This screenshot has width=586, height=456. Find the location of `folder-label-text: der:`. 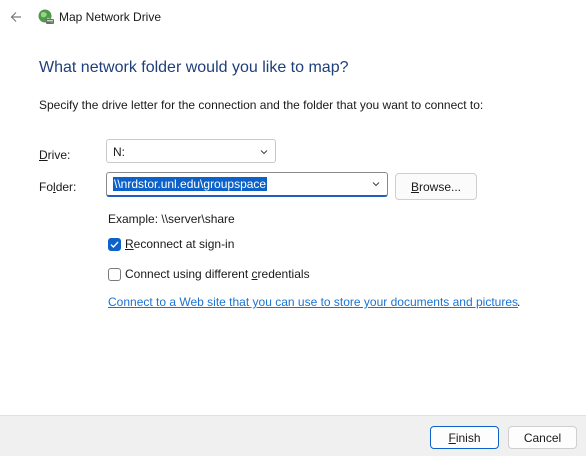

folder-label-text: der: is located at coordinates (66, 187).